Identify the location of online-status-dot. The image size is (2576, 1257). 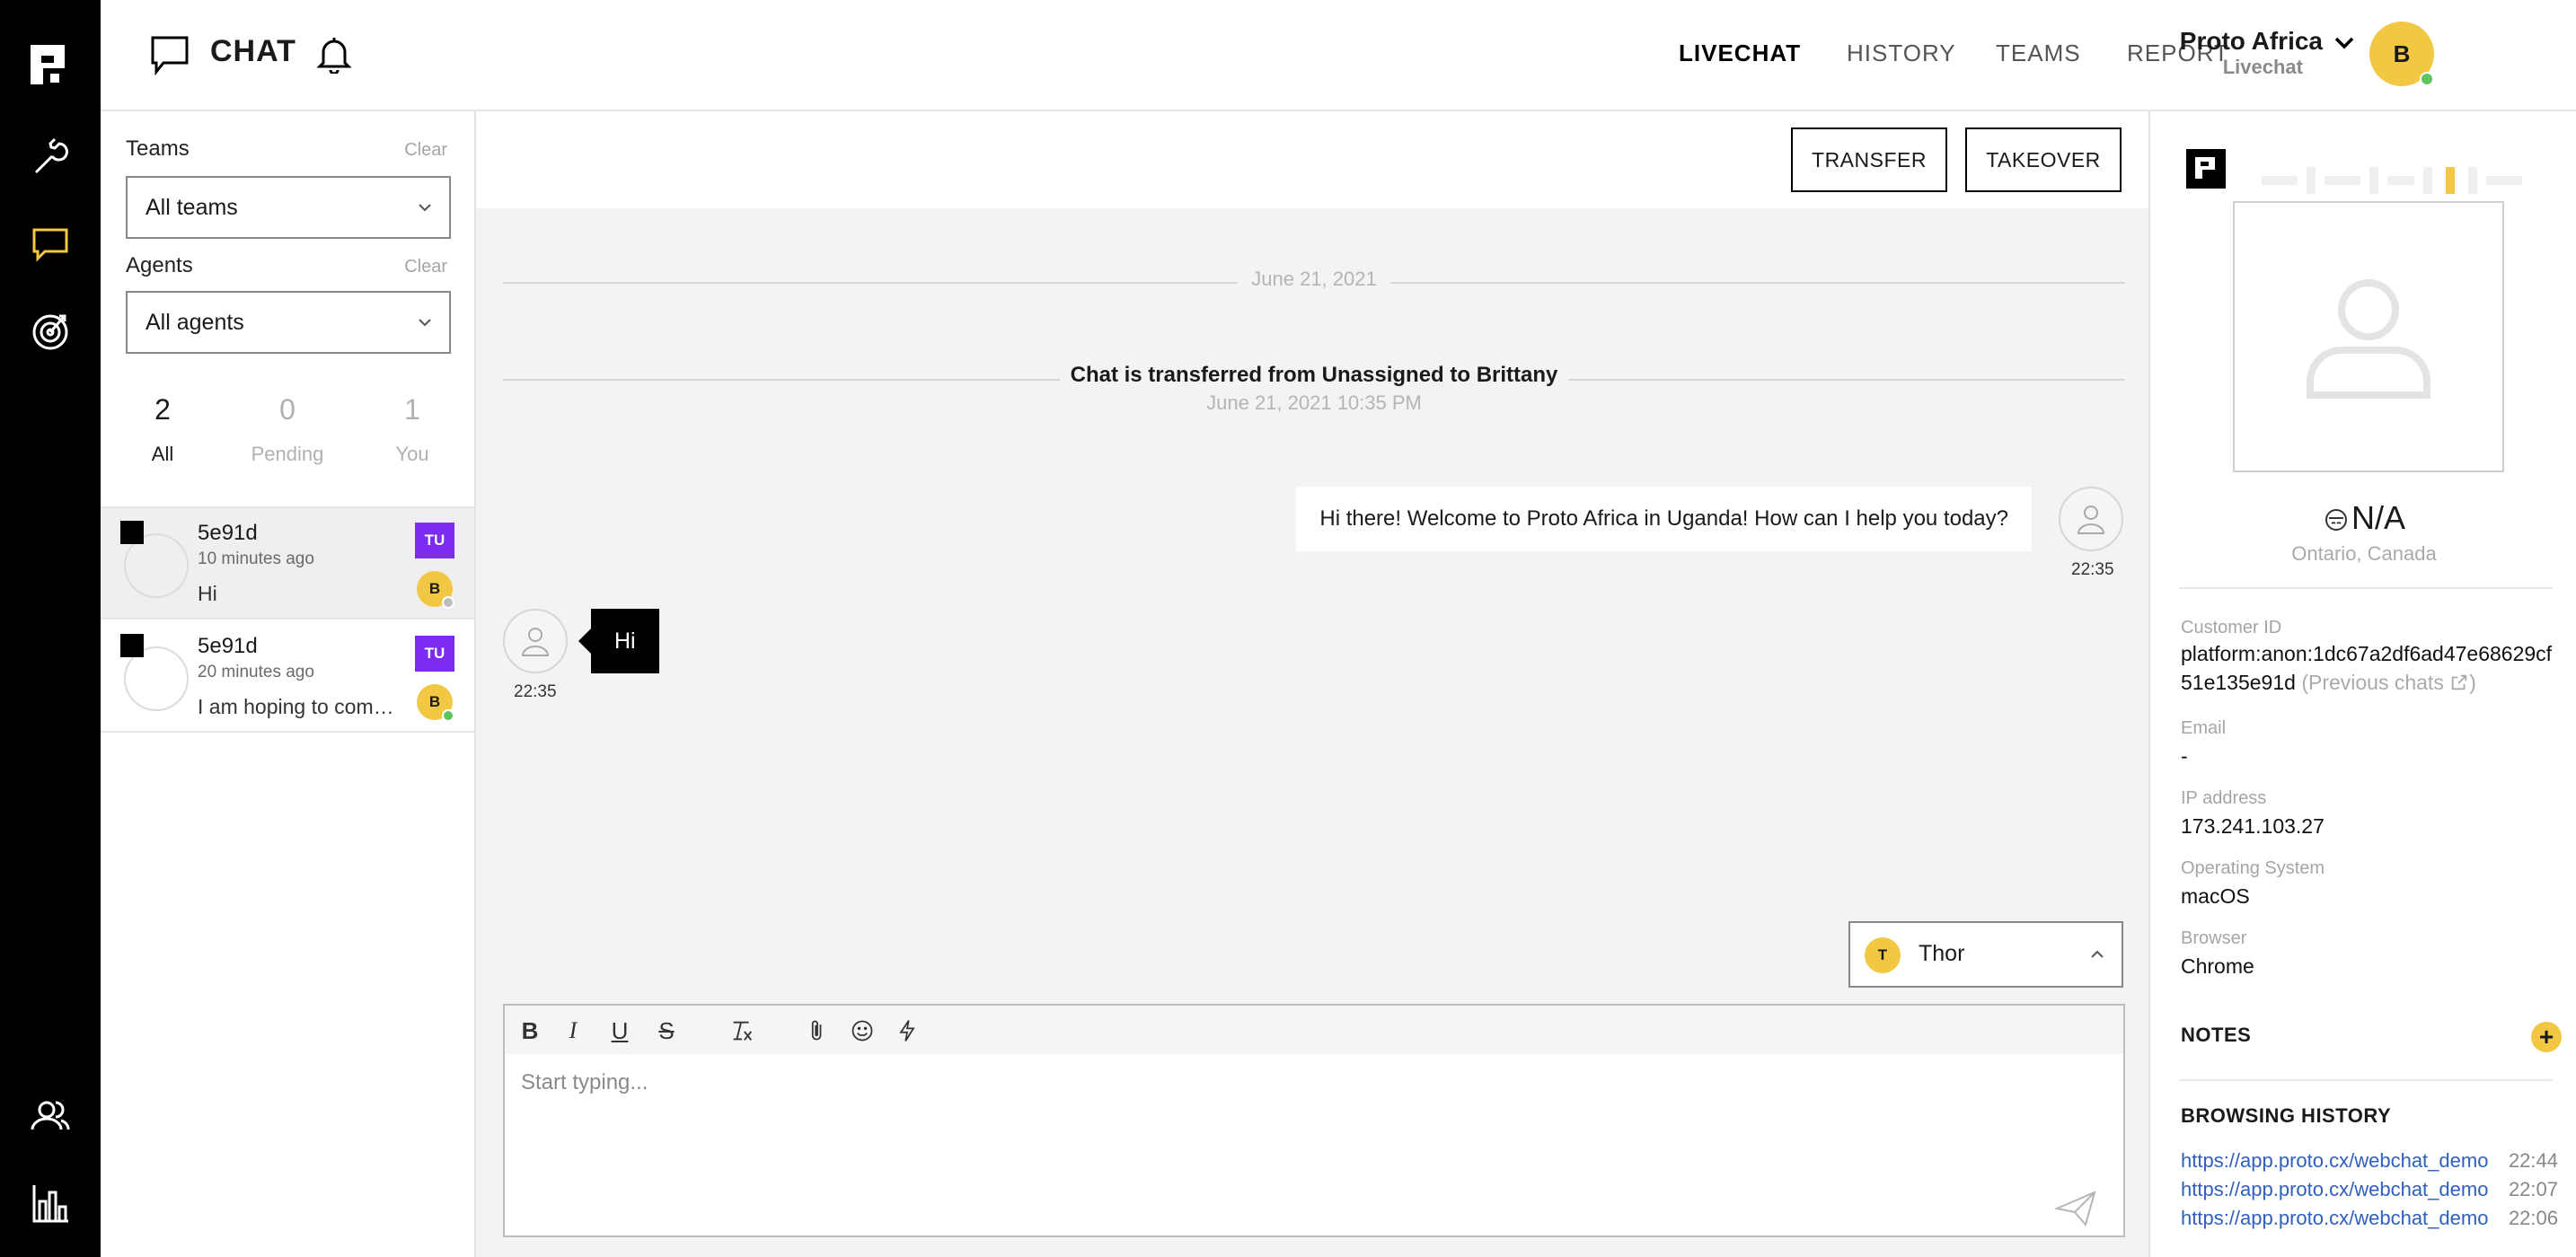
(2427, 79).